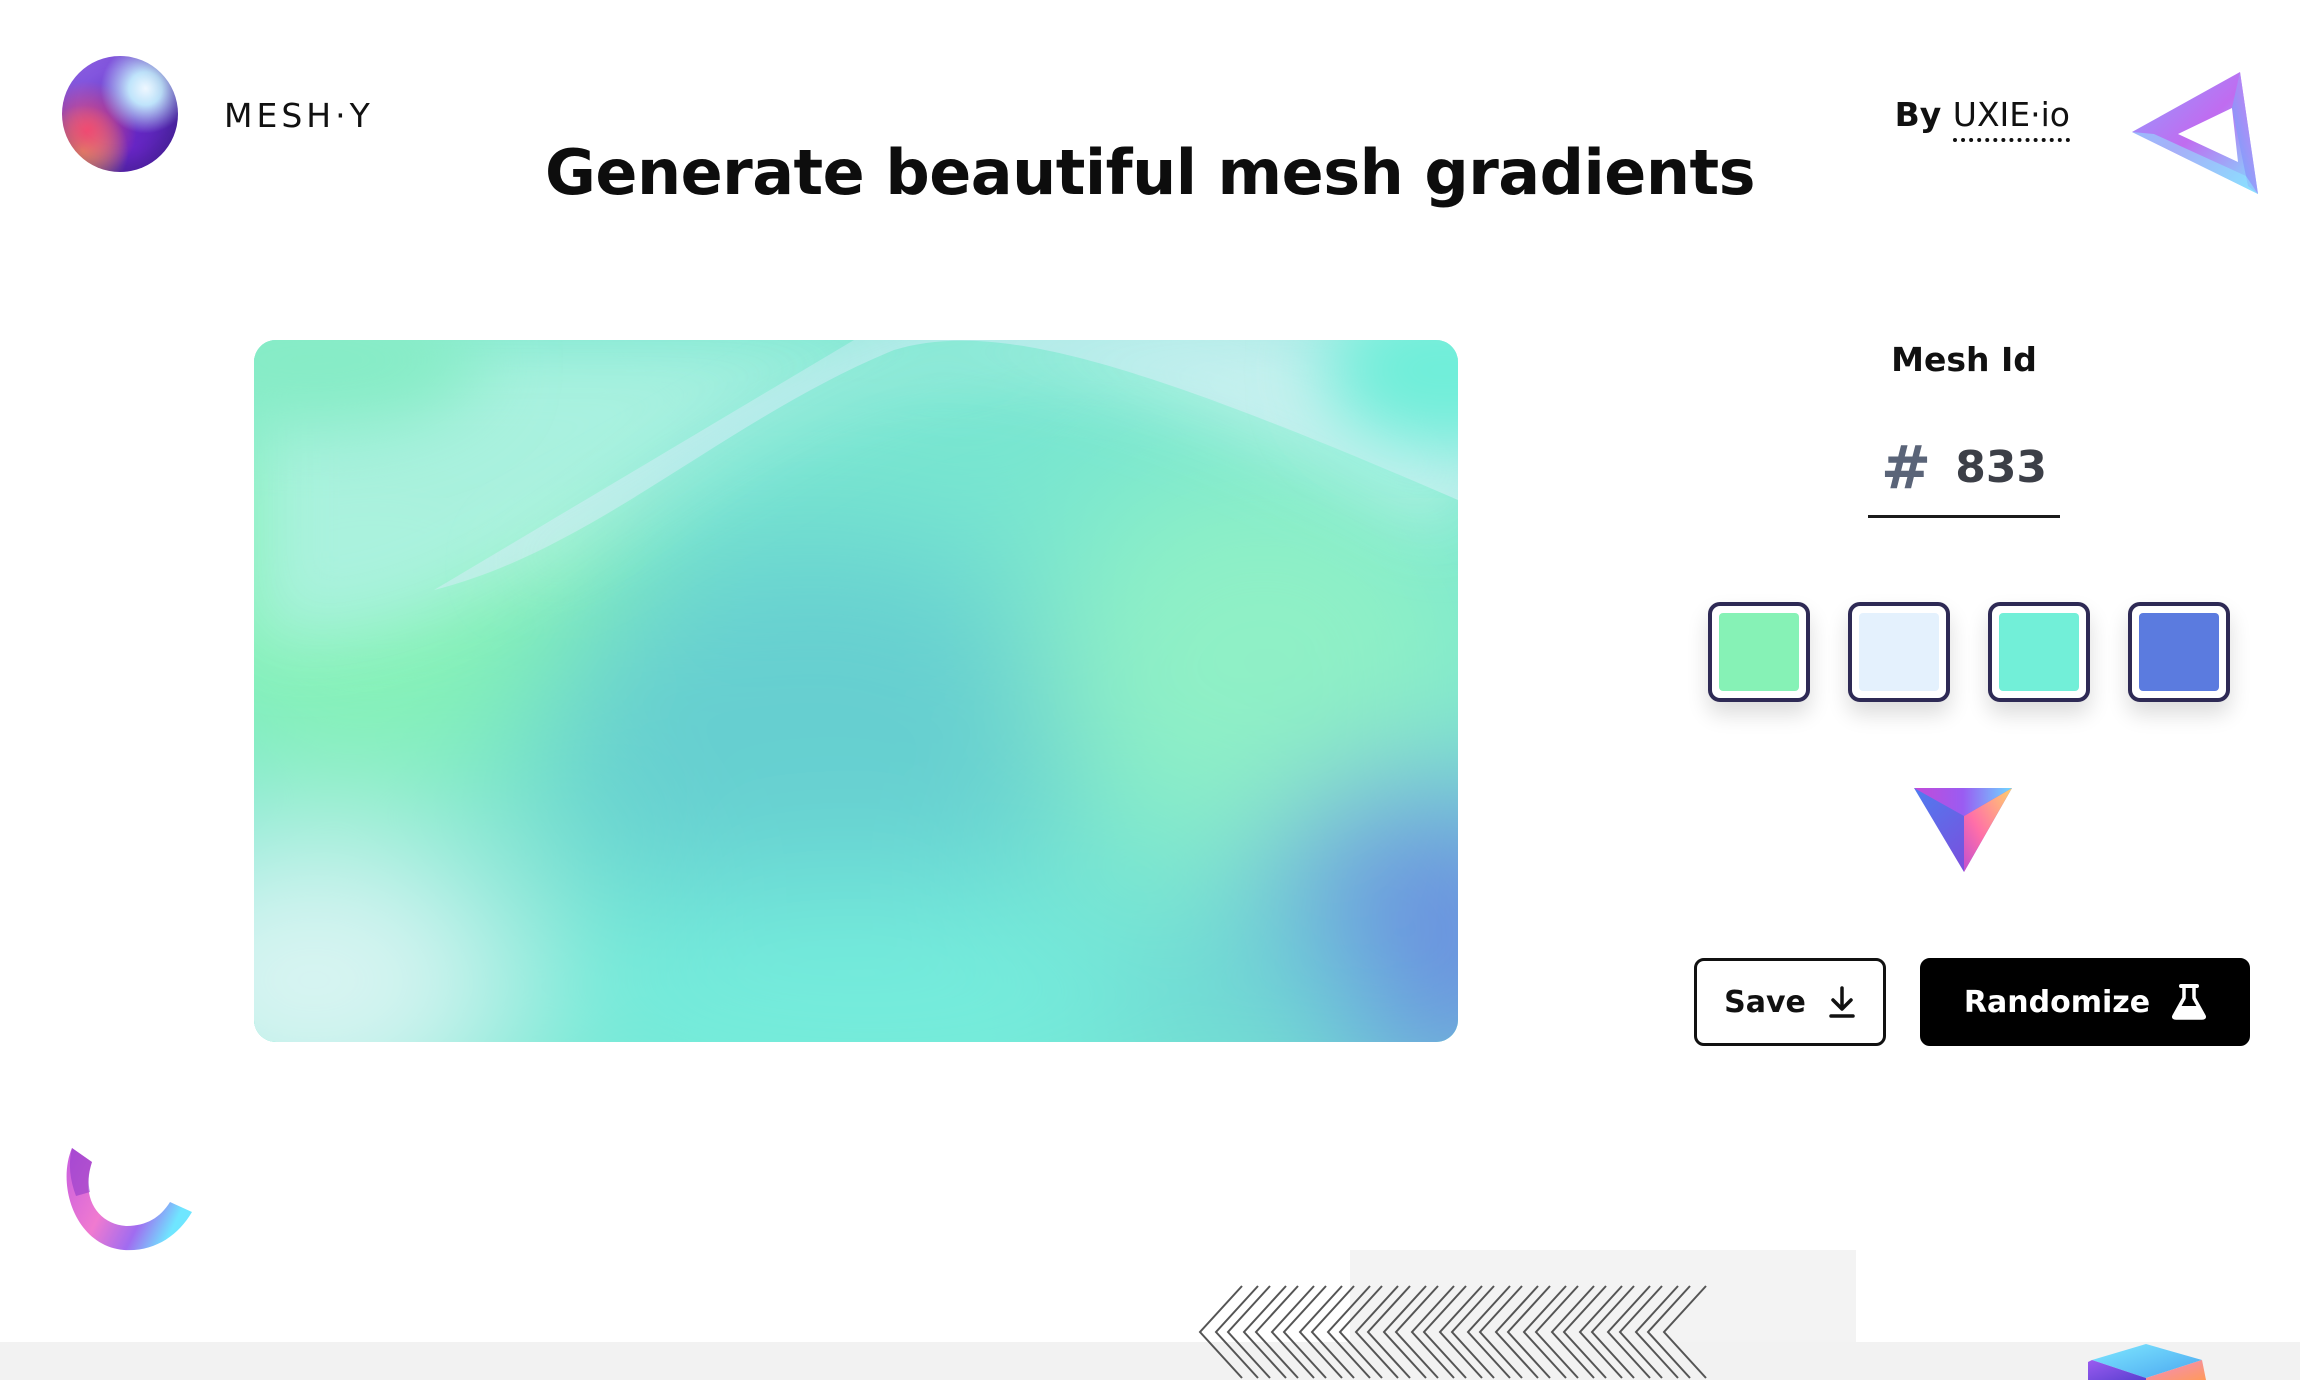  Describe the element at coordinates (1964, 359) in the screenshot. I see `mesh-id-label: Mesh Id` at that location.